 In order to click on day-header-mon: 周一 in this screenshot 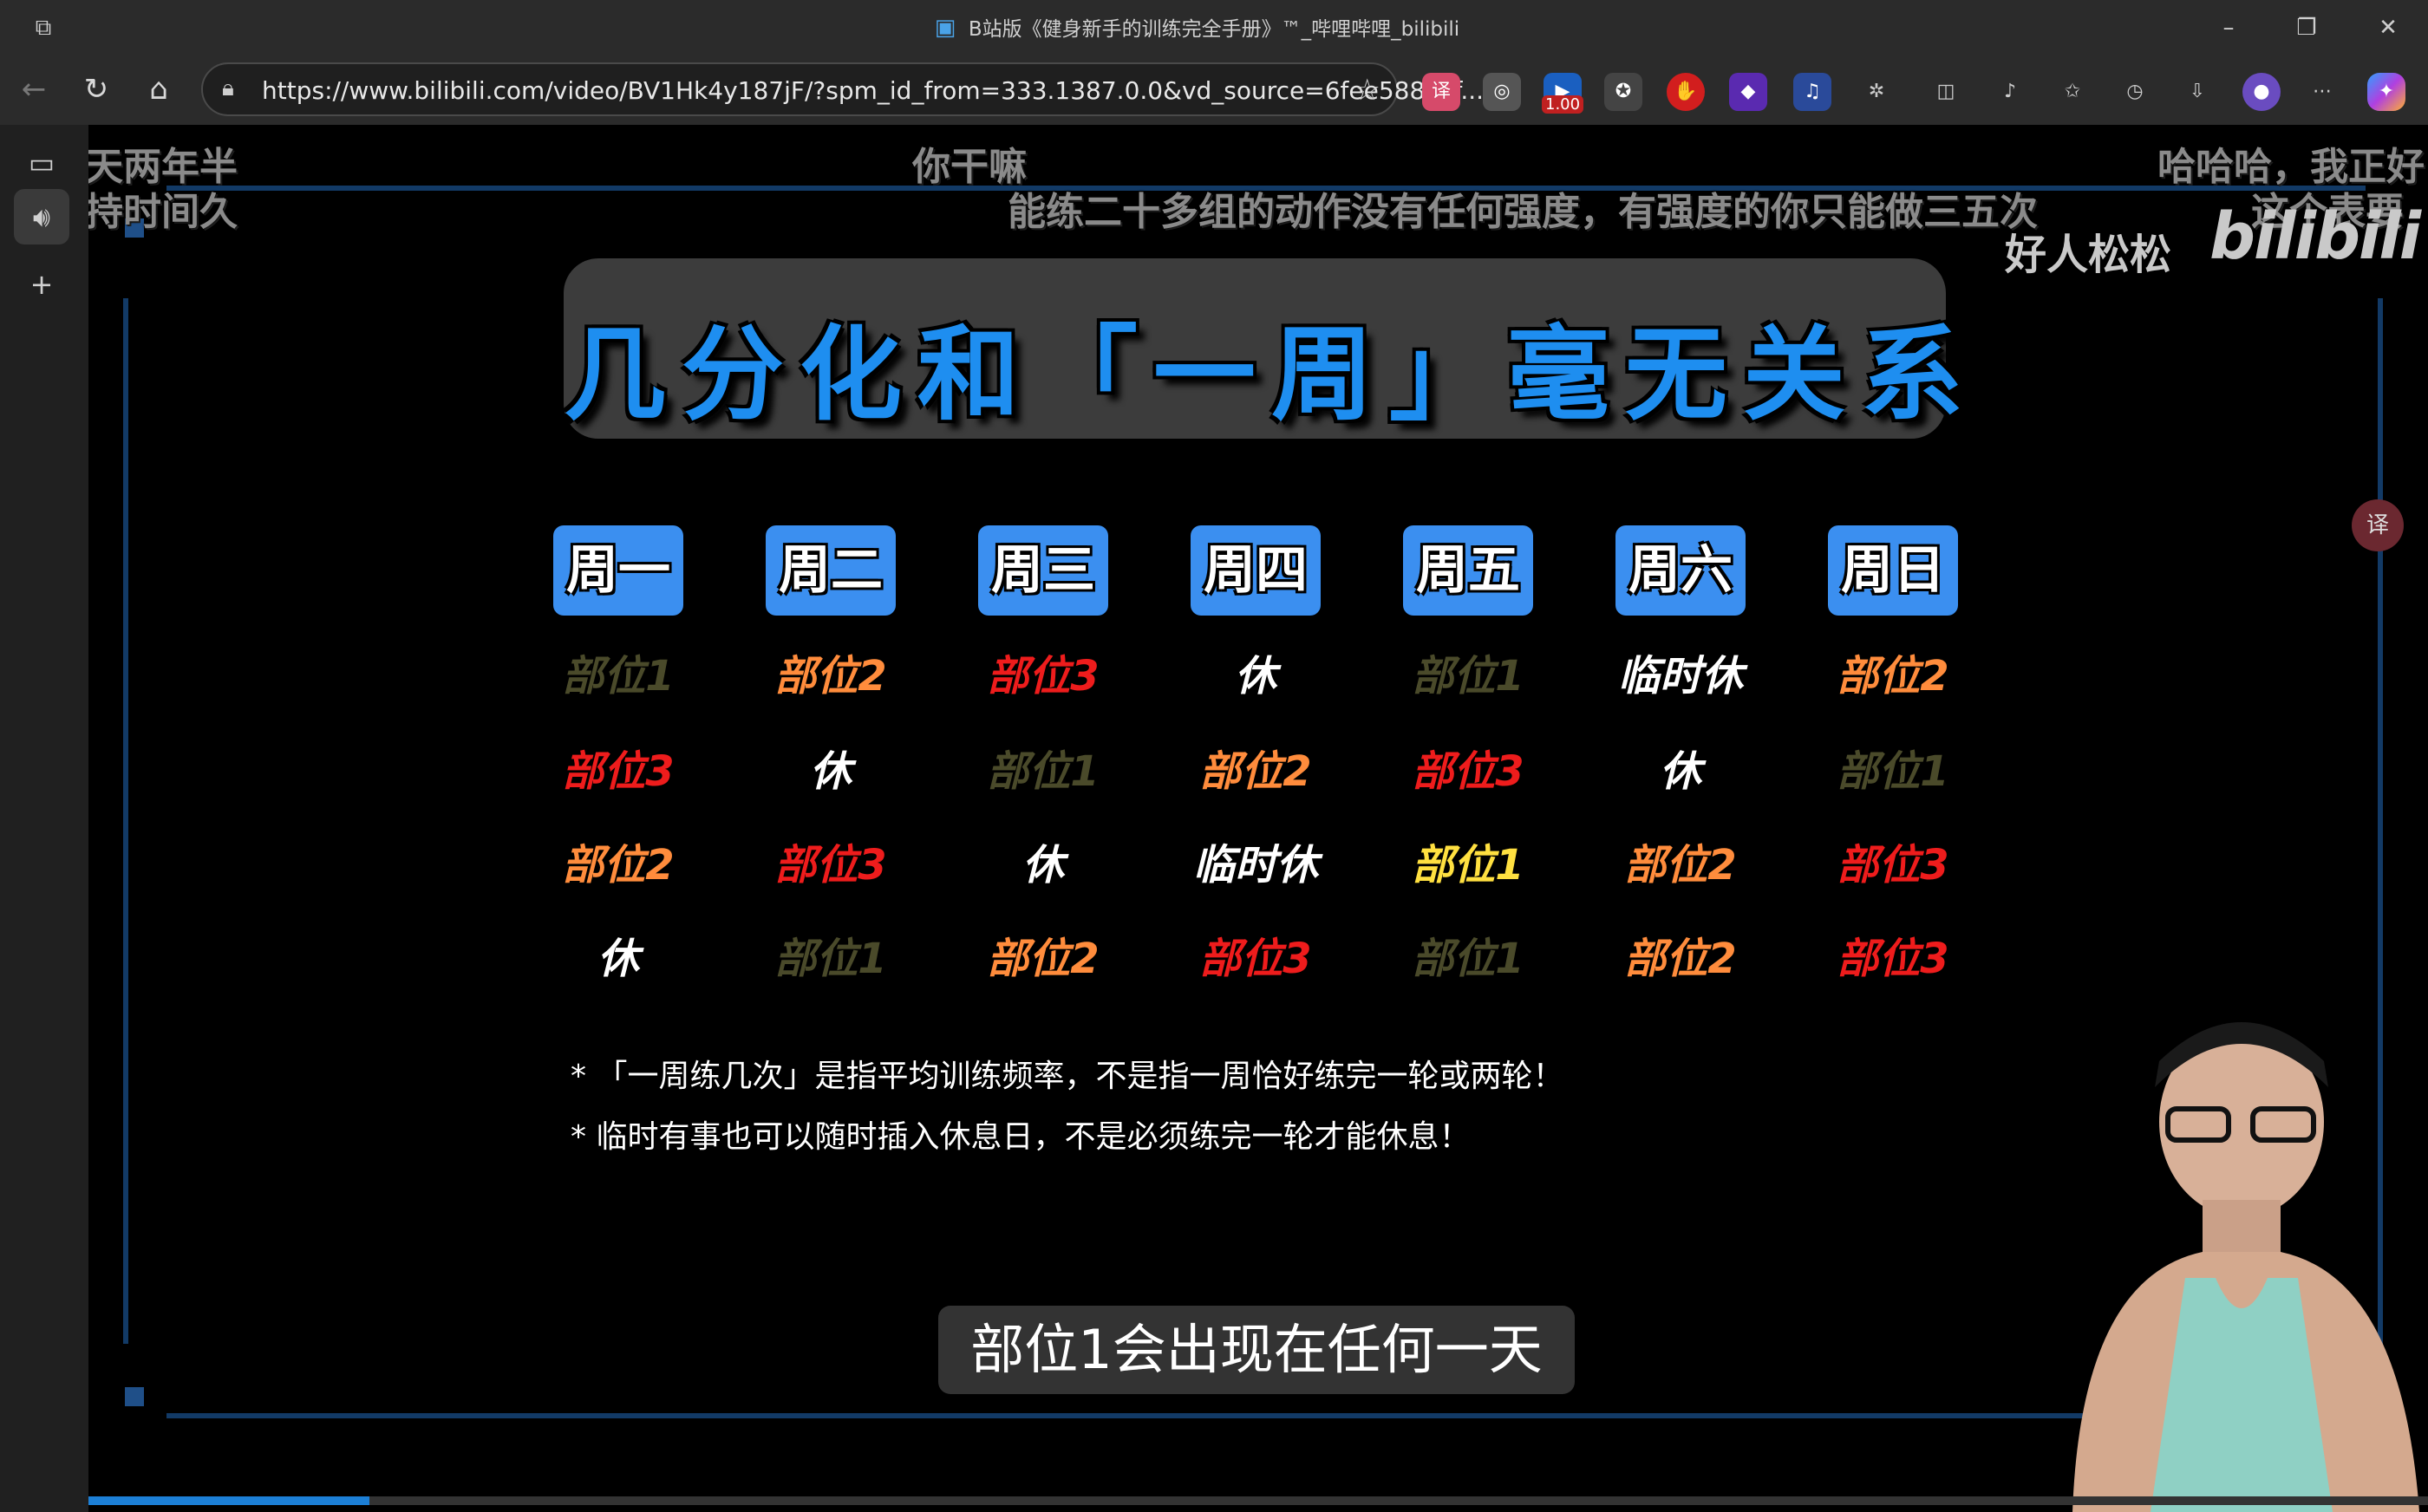, I will do `click(618, 570)`.